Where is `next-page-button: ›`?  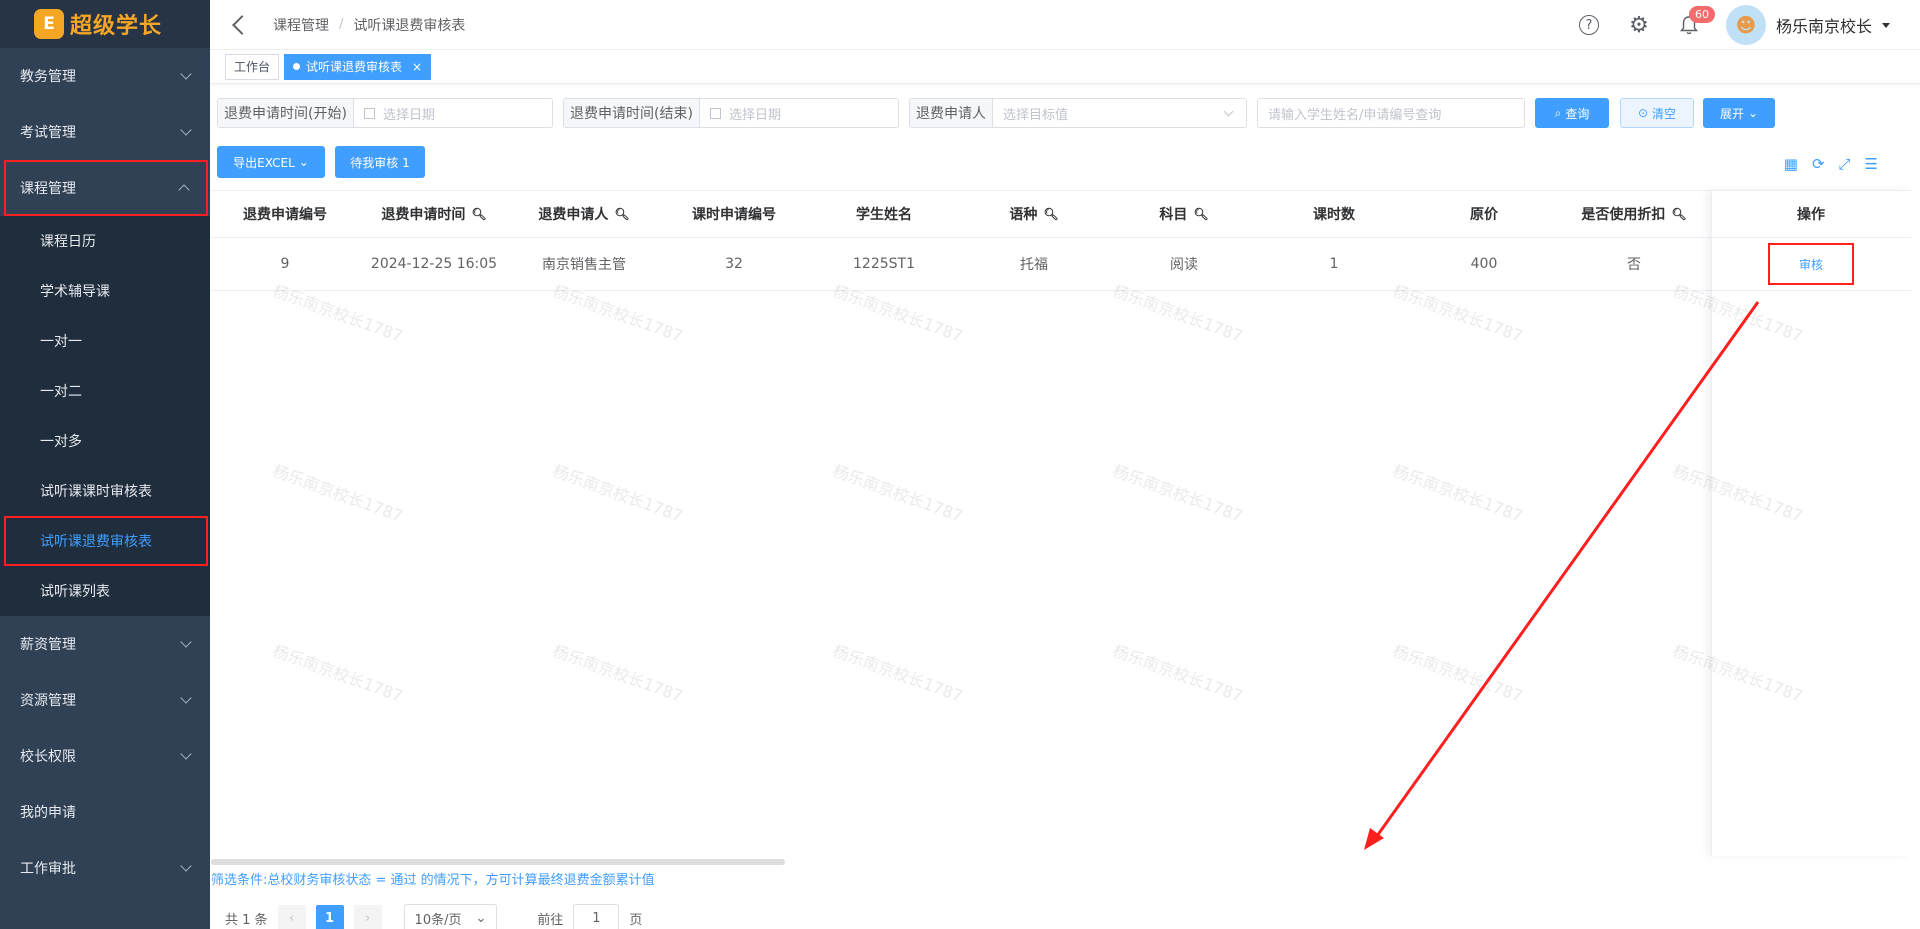
next-page-button: › is located at coordinates (367, 917).